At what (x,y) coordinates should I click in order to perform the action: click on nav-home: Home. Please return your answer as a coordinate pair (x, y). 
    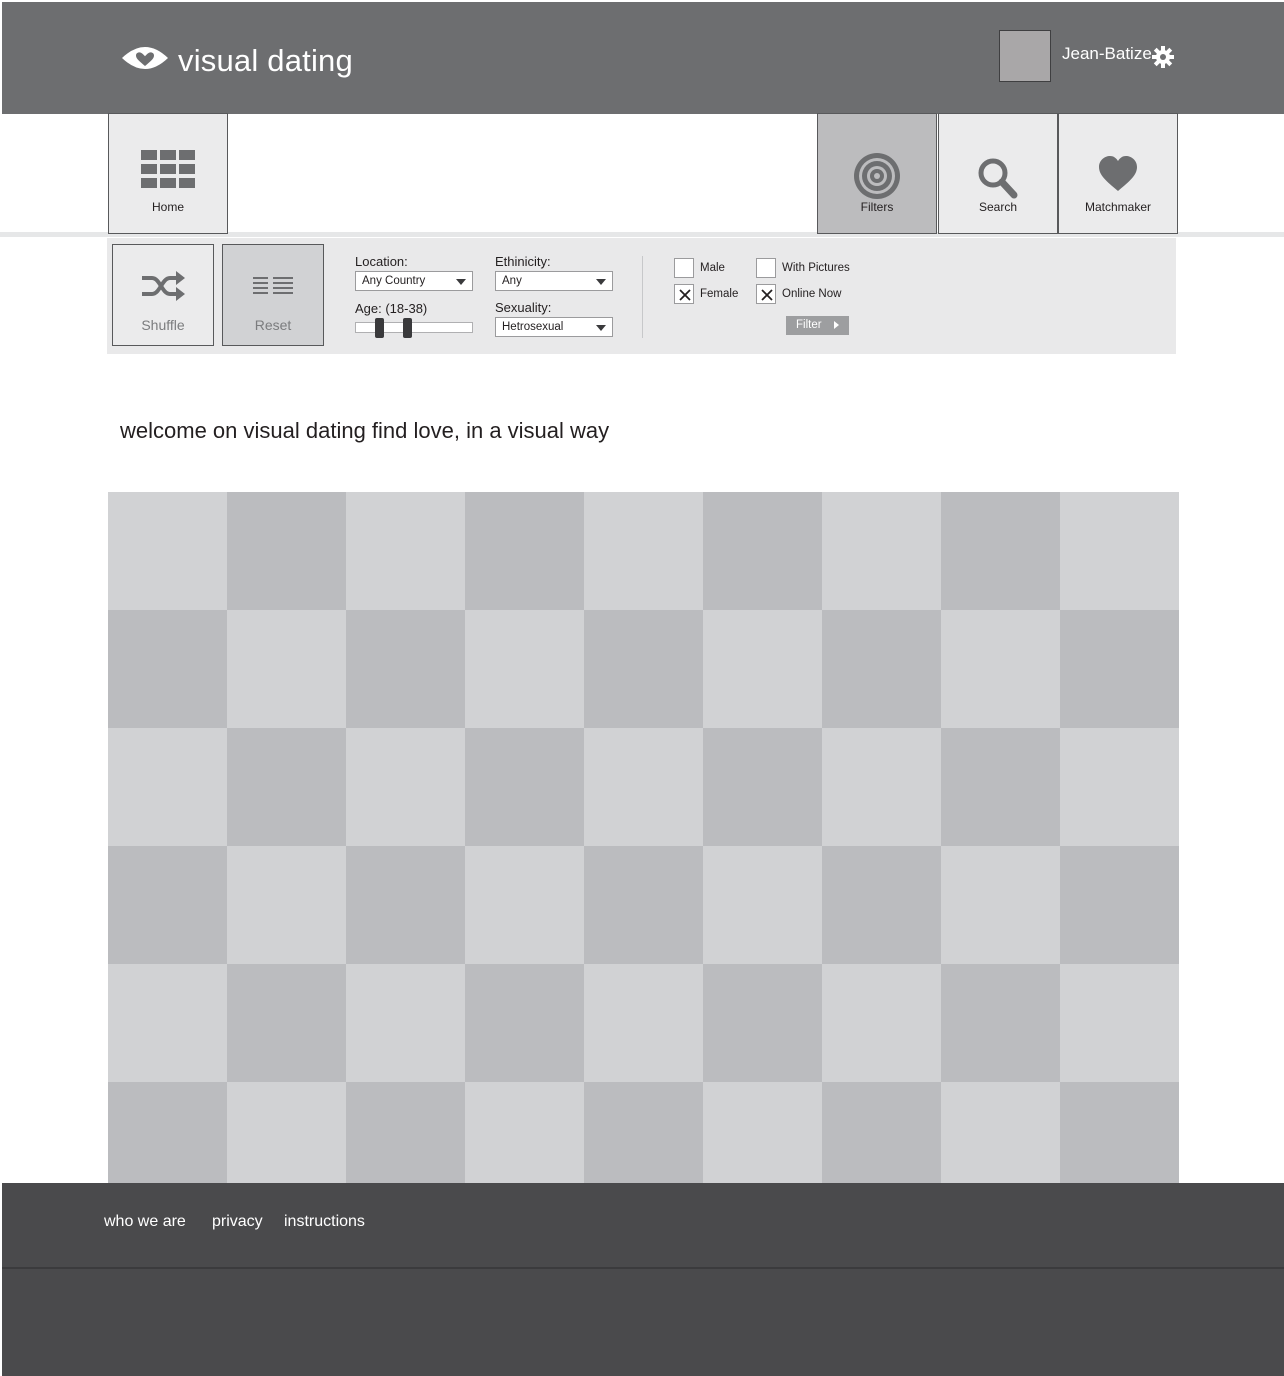
    Looking at the image, I should click on (168, 173).